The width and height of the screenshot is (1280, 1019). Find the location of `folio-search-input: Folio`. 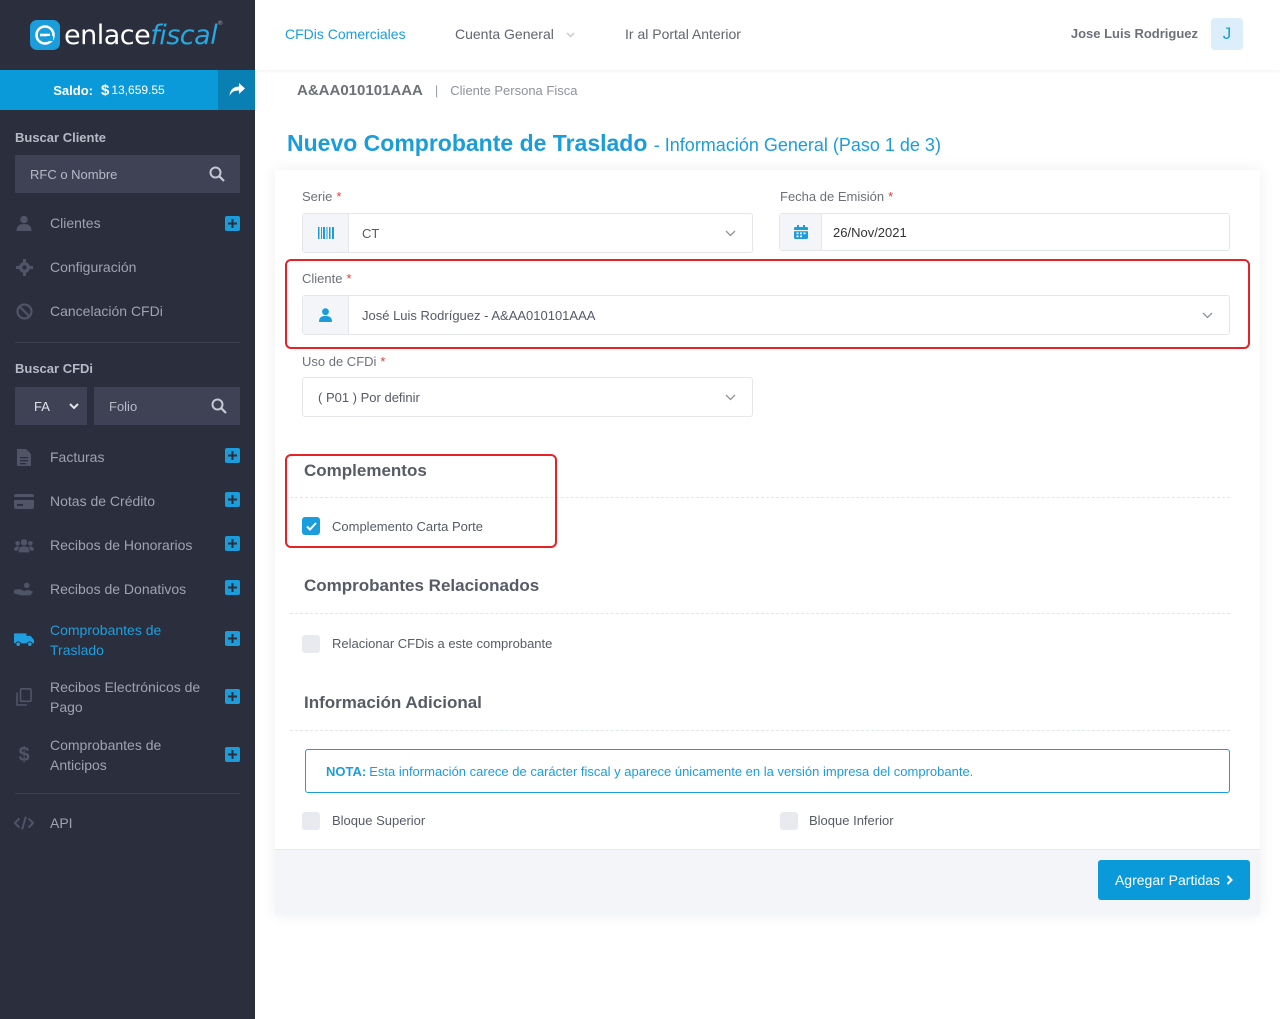

folio-search-input: Folio is located at coordinates (167, 406).